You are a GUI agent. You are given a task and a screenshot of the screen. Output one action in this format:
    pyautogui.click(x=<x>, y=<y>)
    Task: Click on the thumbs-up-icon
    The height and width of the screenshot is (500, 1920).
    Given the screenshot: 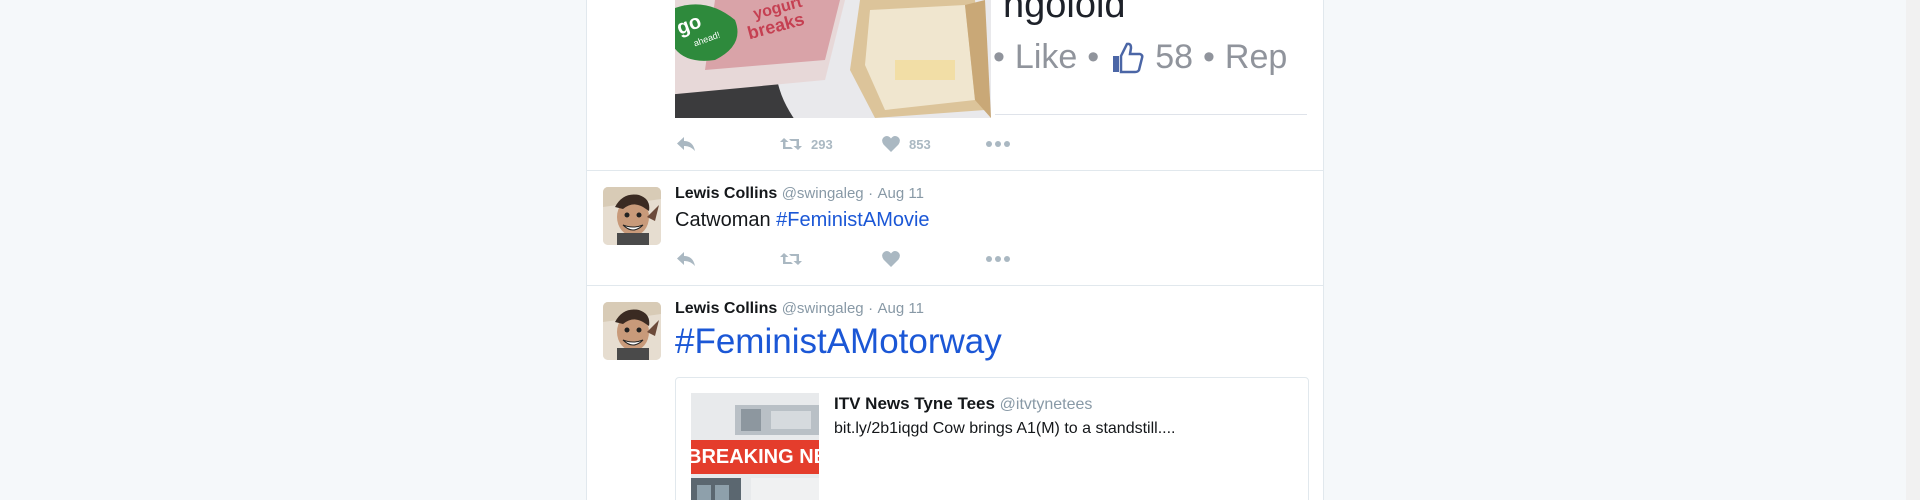 What is the action you would take?
    pyautogui.click(x=1127, y=58)
    